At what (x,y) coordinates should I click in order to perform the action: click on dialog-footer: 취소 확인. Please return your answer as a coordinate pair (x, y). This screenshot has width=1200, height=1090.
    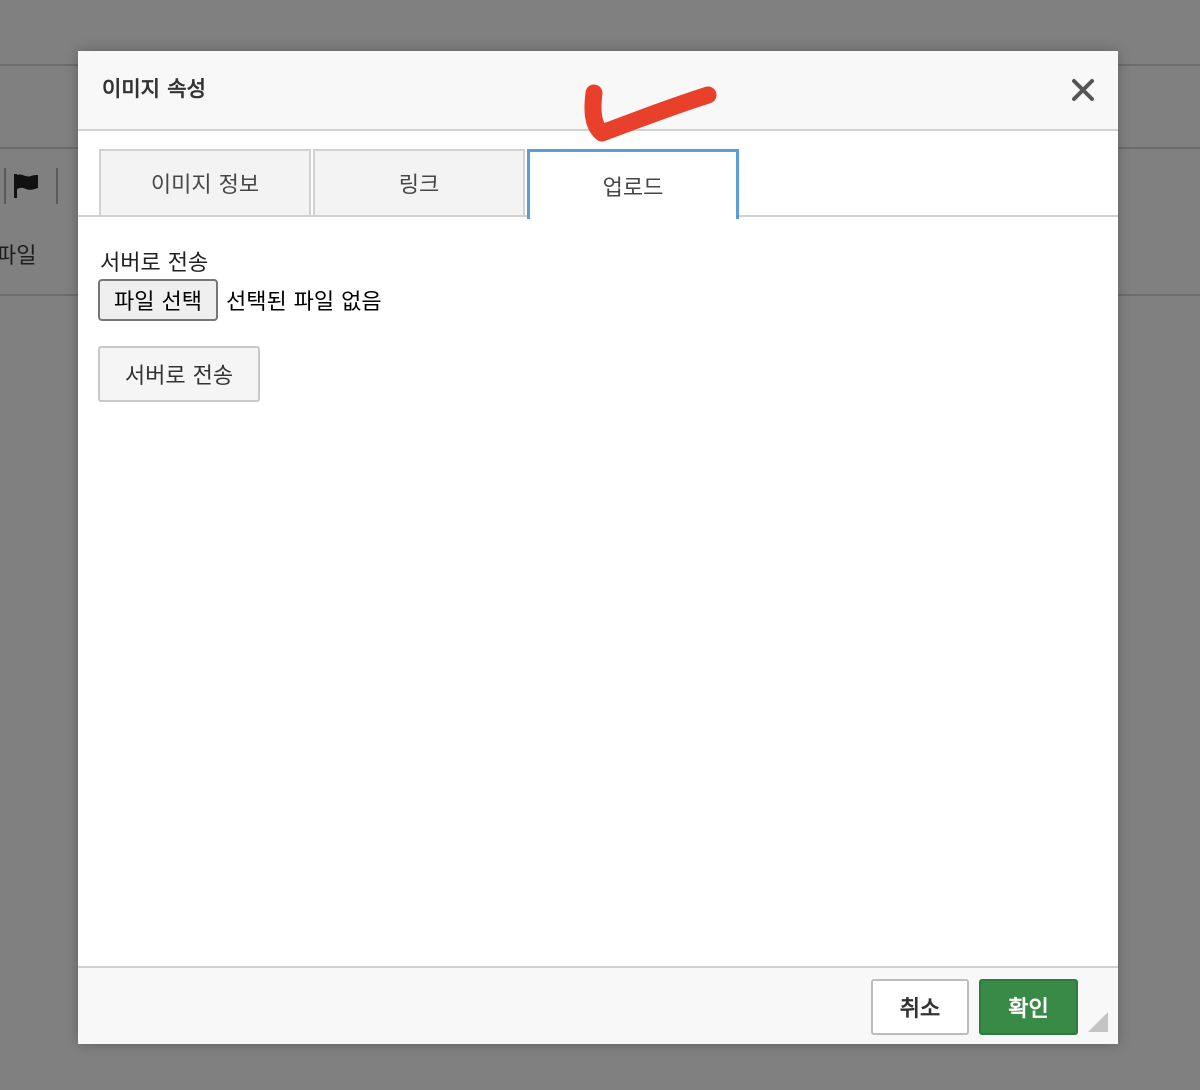
    Looking at the image, I should click on (598, 1005).